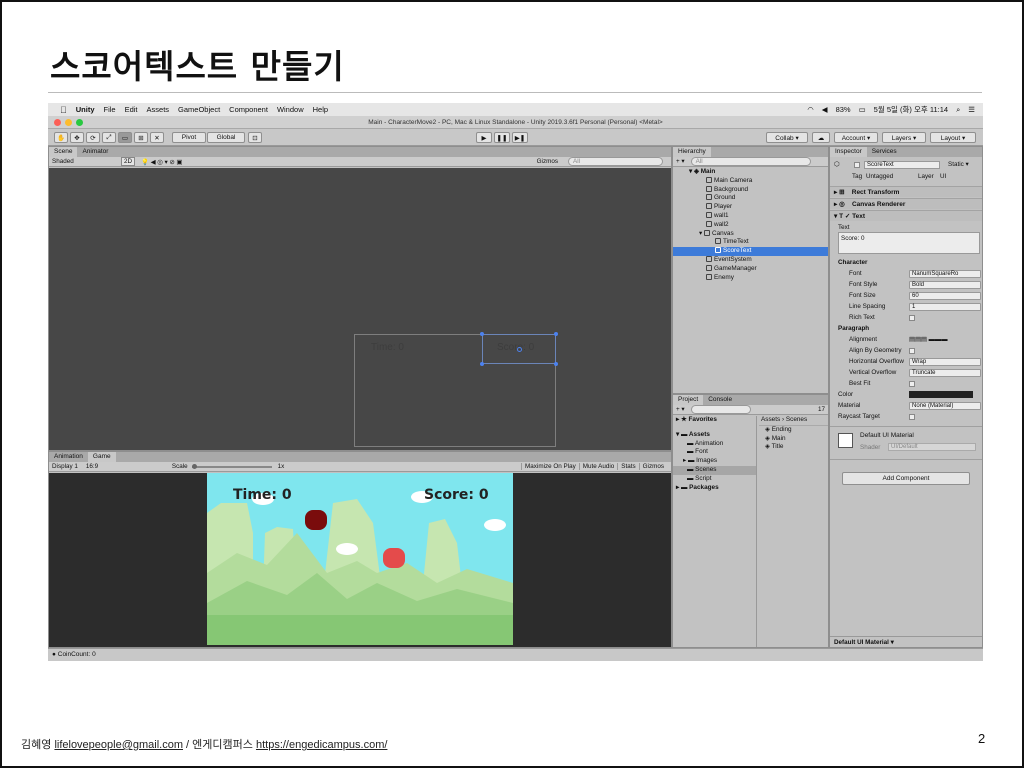 This screenshot has width=1024, height=768. I want to click on rich-text-checkbox, so click(912, 318).